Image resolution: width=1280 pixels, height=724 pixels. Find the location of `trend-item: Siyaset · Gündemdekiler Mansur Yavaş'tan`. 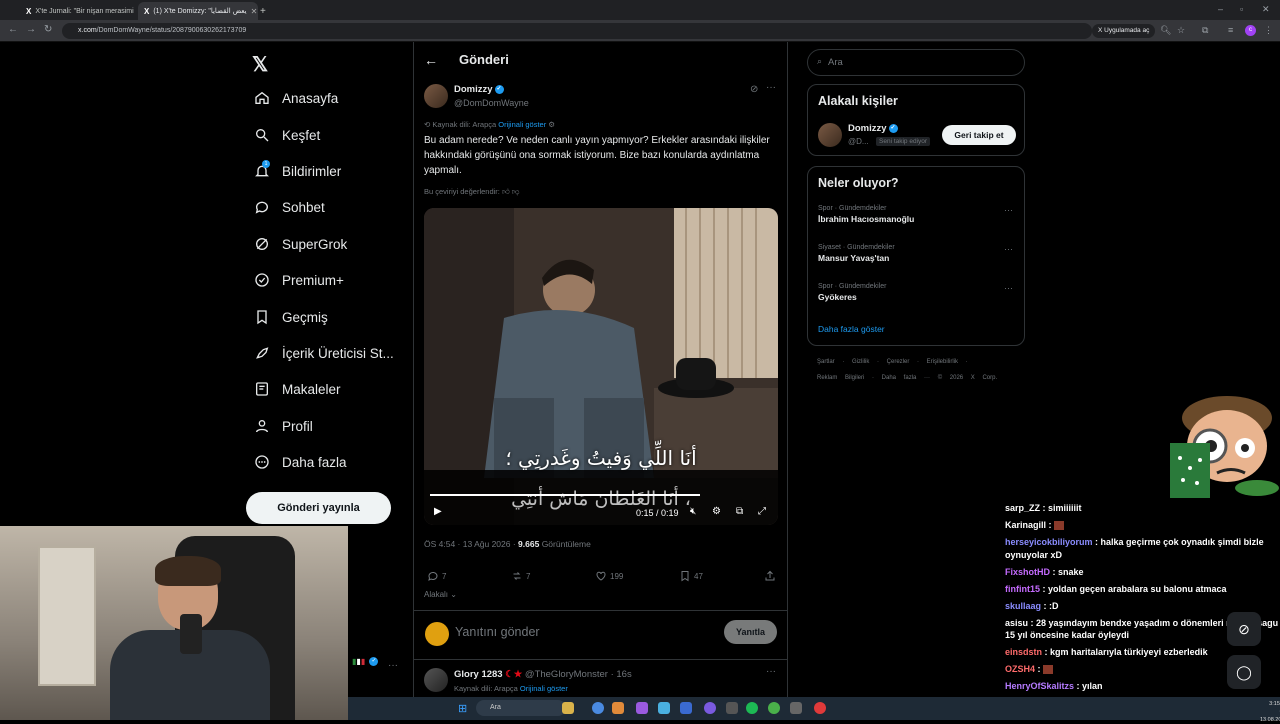

trend-item: Siyaset · Gündemdekiler Mansur Yavaş'tan is located at coordinates (856, 253).